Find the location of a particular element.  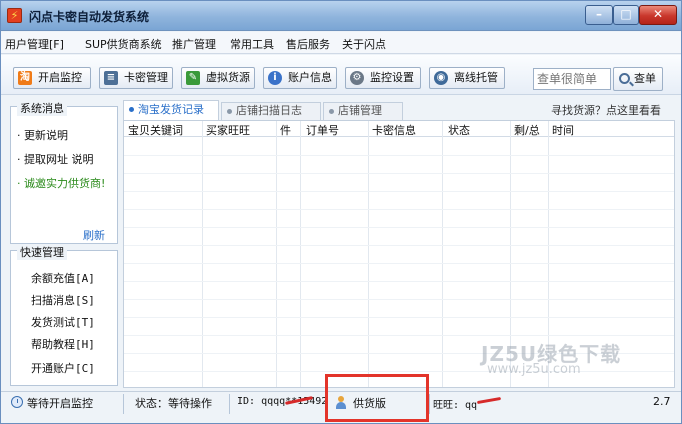

col-status: 状态 is located at coordinates (459, 130).